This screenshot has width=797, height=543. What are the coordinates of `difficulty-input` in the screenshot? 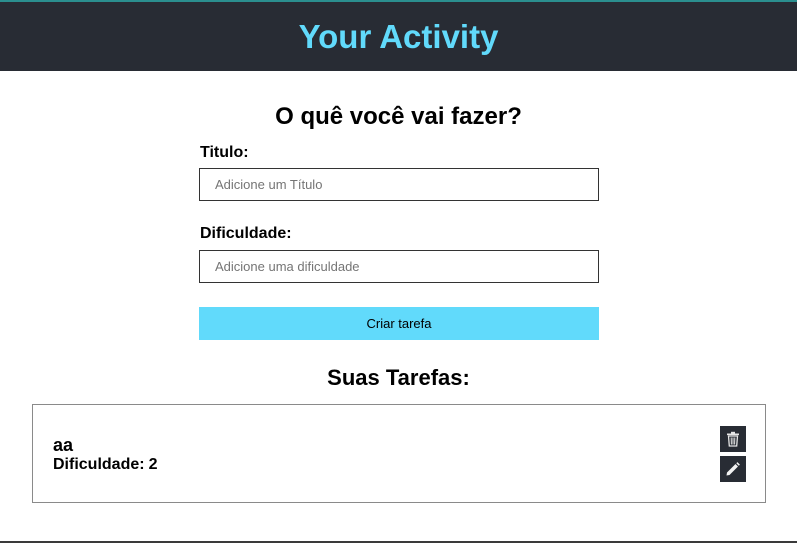 It's located at (399, 266).